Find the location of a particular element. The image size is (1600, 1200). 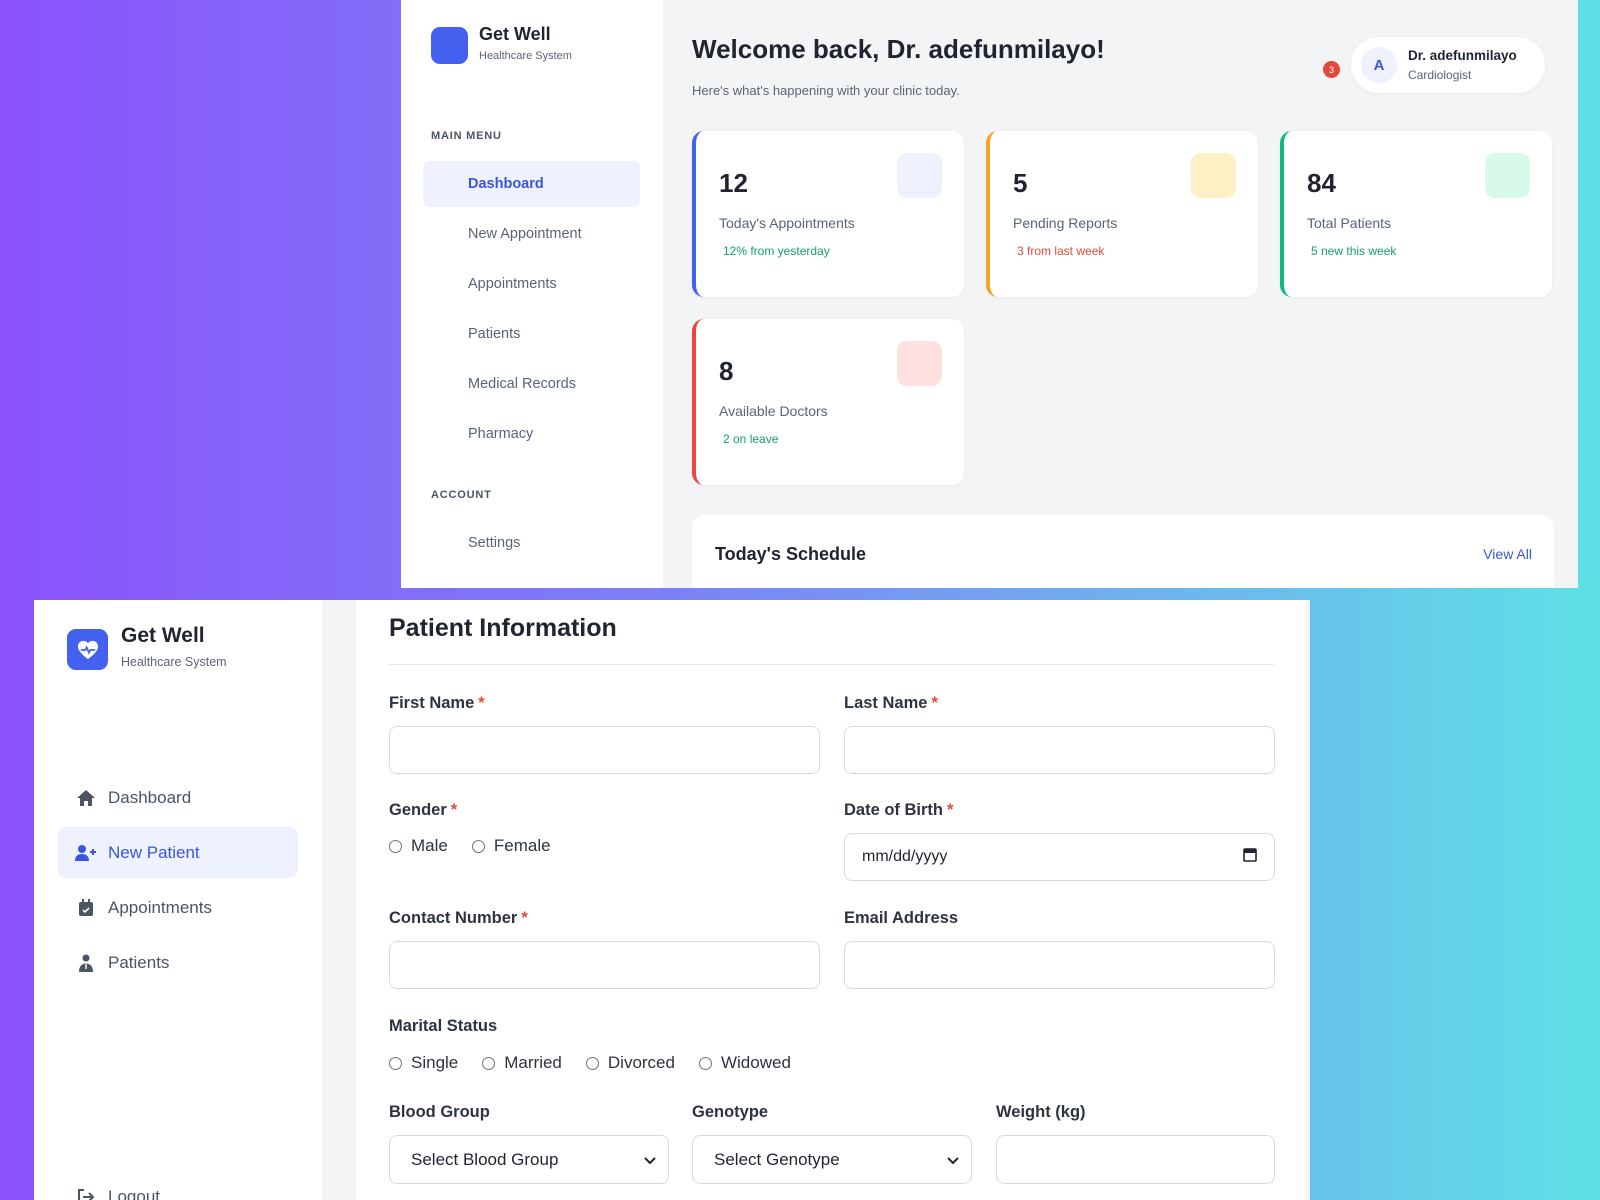

stat-value: 5 is located at coordinates (1020, 183).